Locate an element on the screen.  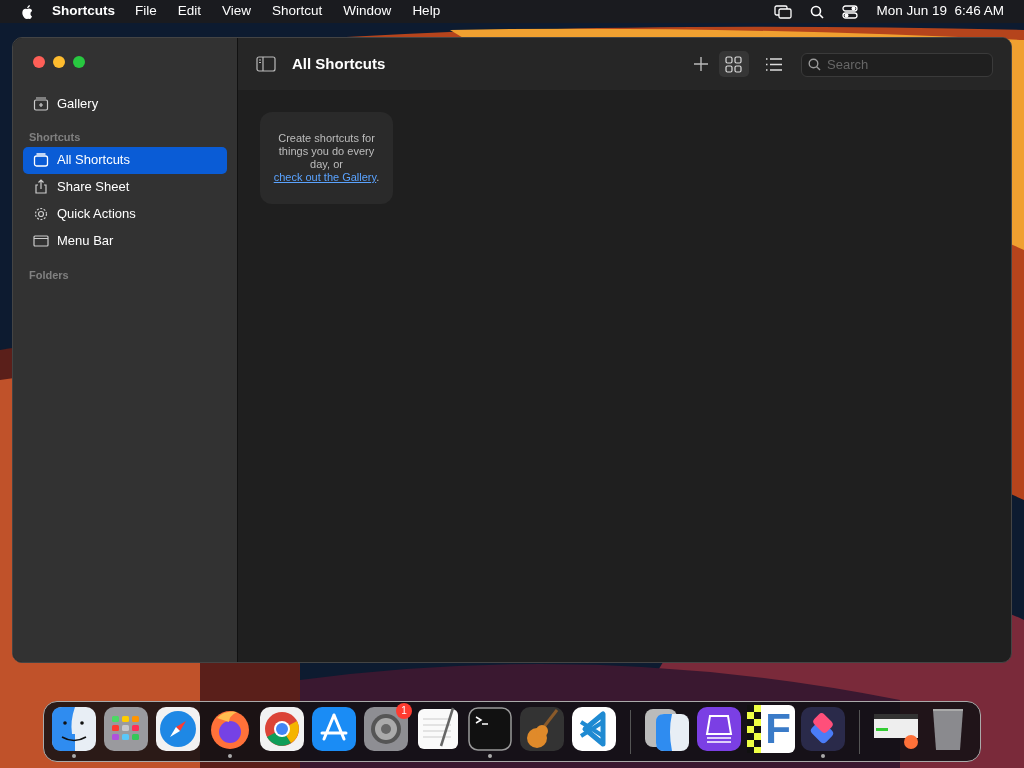
grid-view-button is located at coordinates (734, 64).